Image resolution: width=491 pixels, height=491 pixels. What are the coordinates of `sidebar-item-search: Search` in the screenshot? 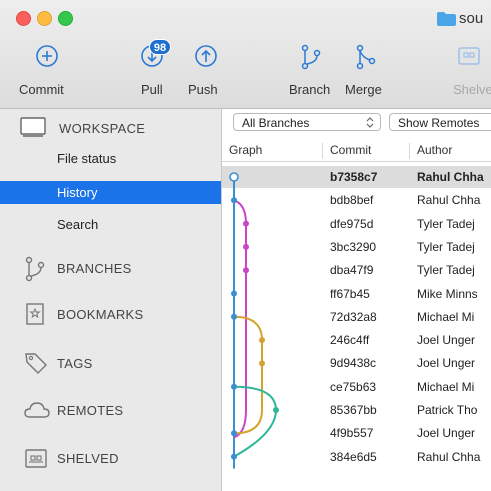 It's located at (110, 224).